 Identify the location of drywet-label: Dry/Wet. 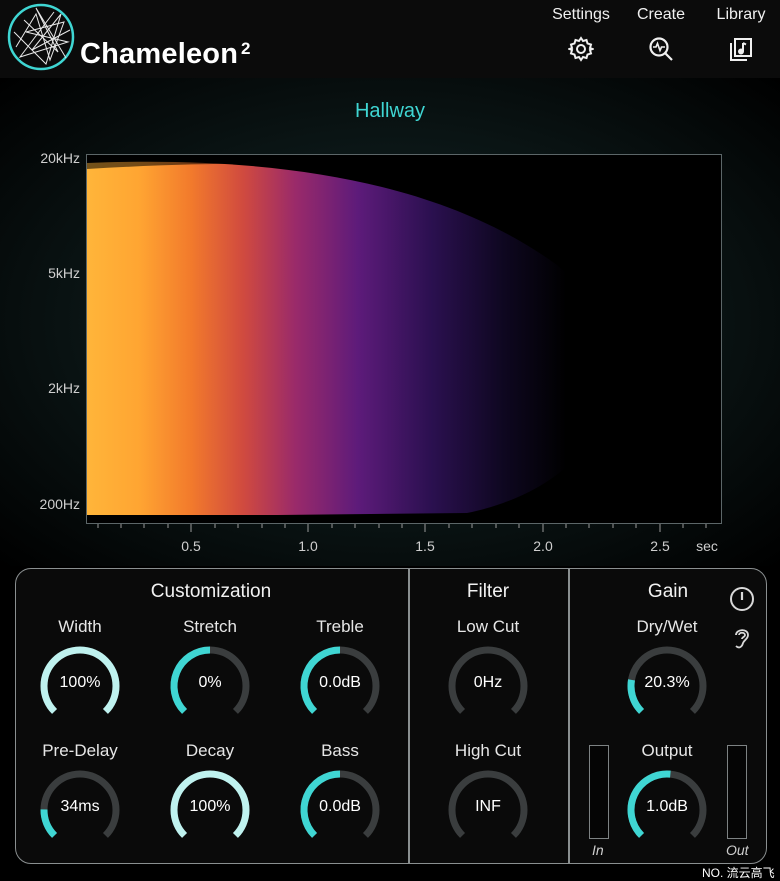
(667, 626).